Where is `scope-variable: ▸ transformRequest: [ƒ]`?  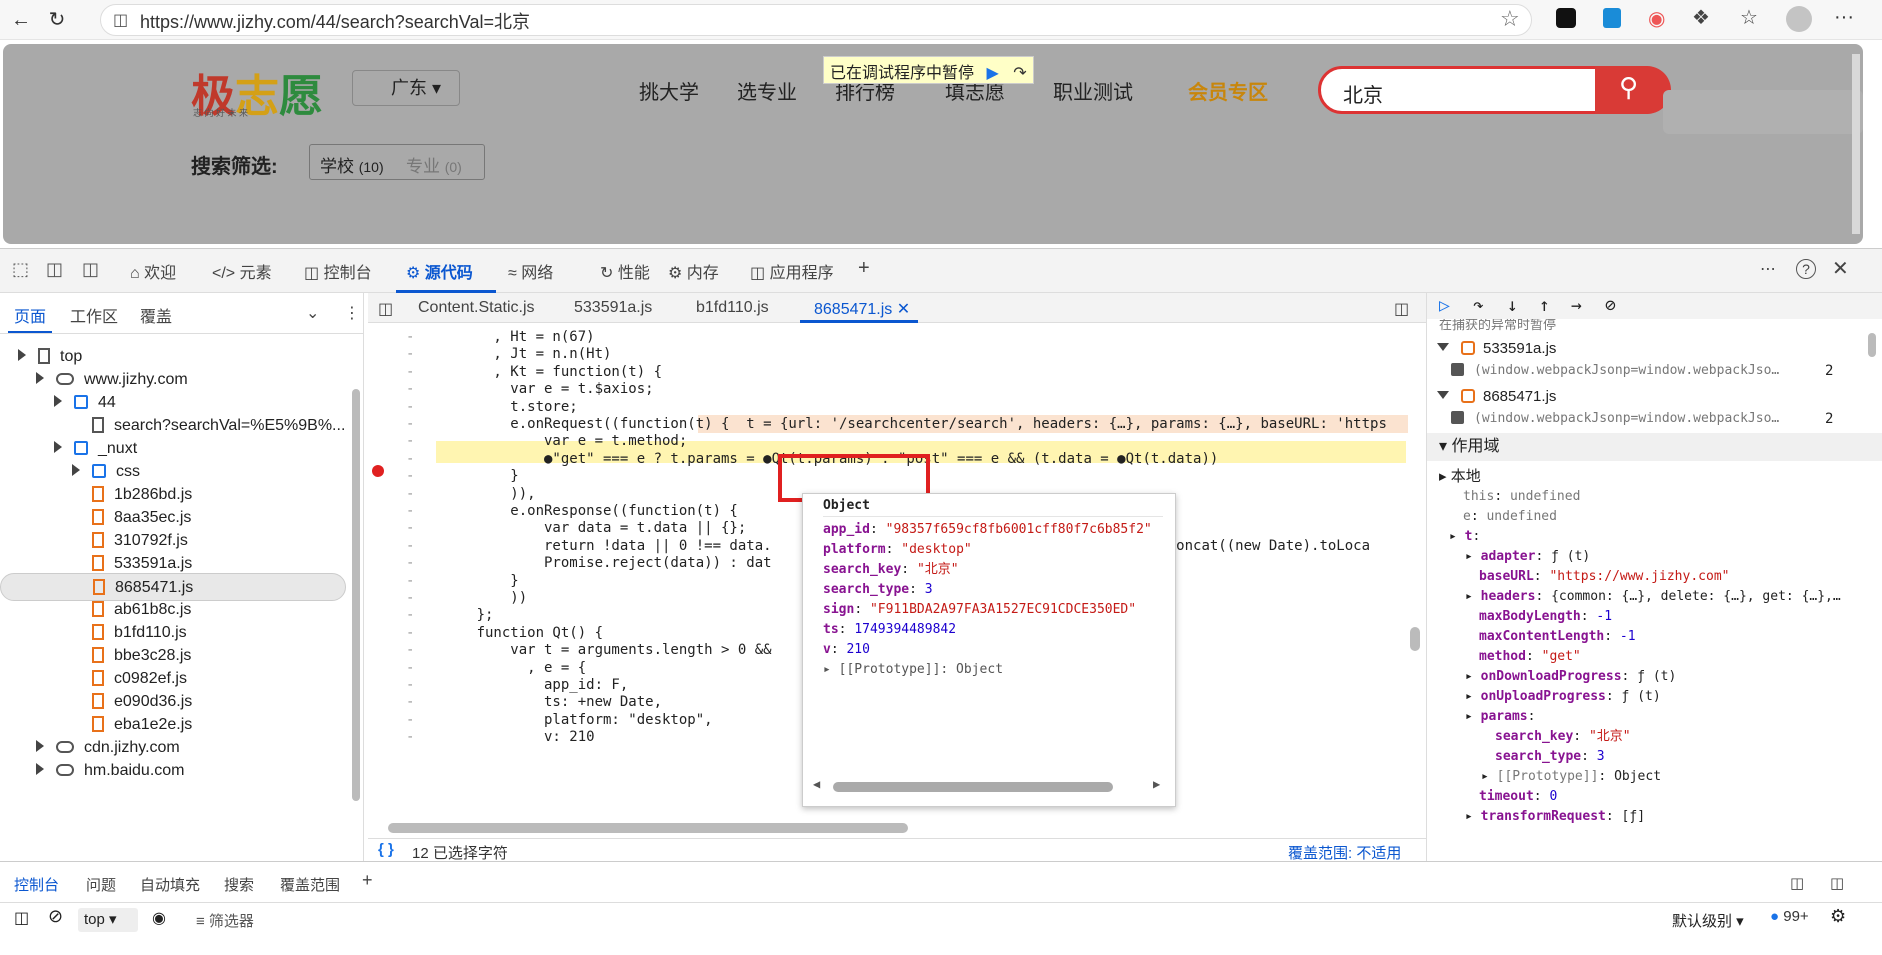
scope-variable: ▸ transformRequest: [ƒ] is located at coordinates (1555, 817).